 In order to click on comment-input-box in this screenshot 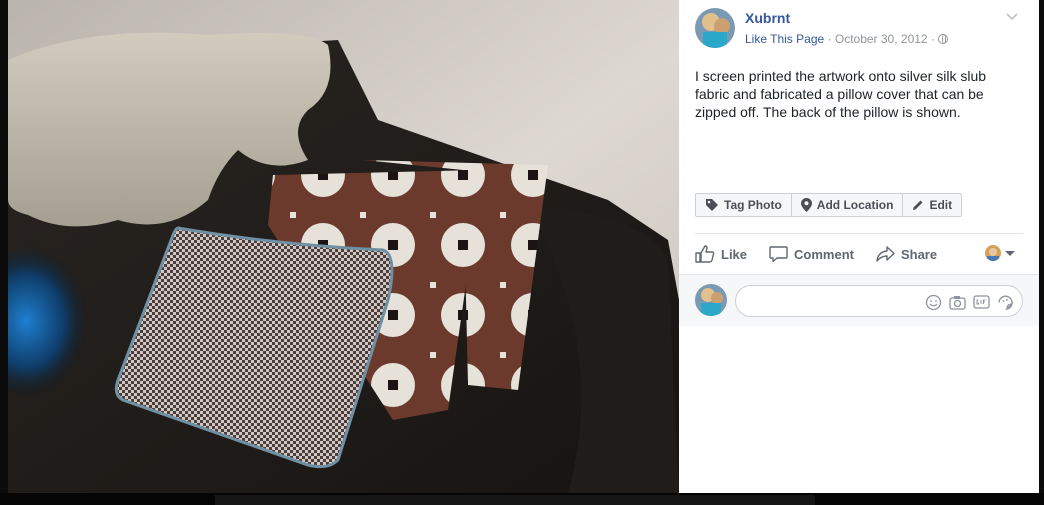, I will do `click(879, 301)`.